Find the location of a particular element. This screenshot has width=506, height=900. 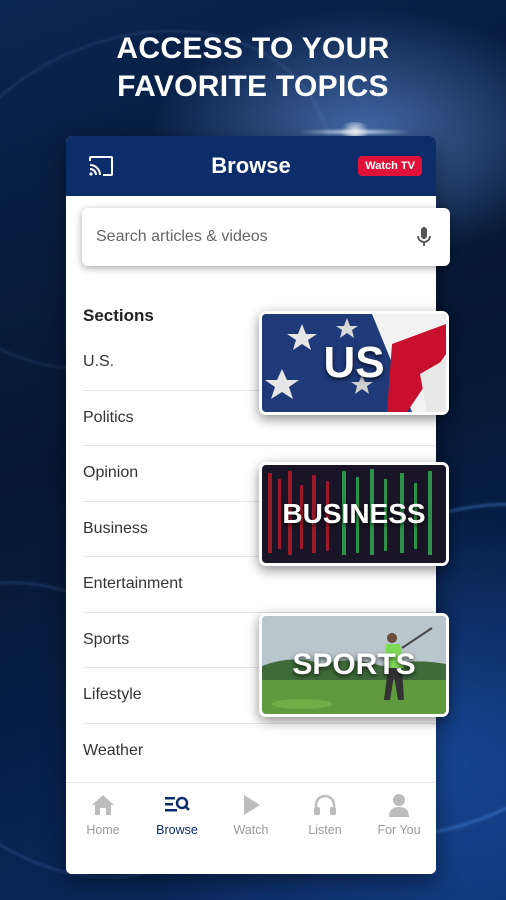

topic-card-business: BUSINESS is located at coordinates (354, 514).